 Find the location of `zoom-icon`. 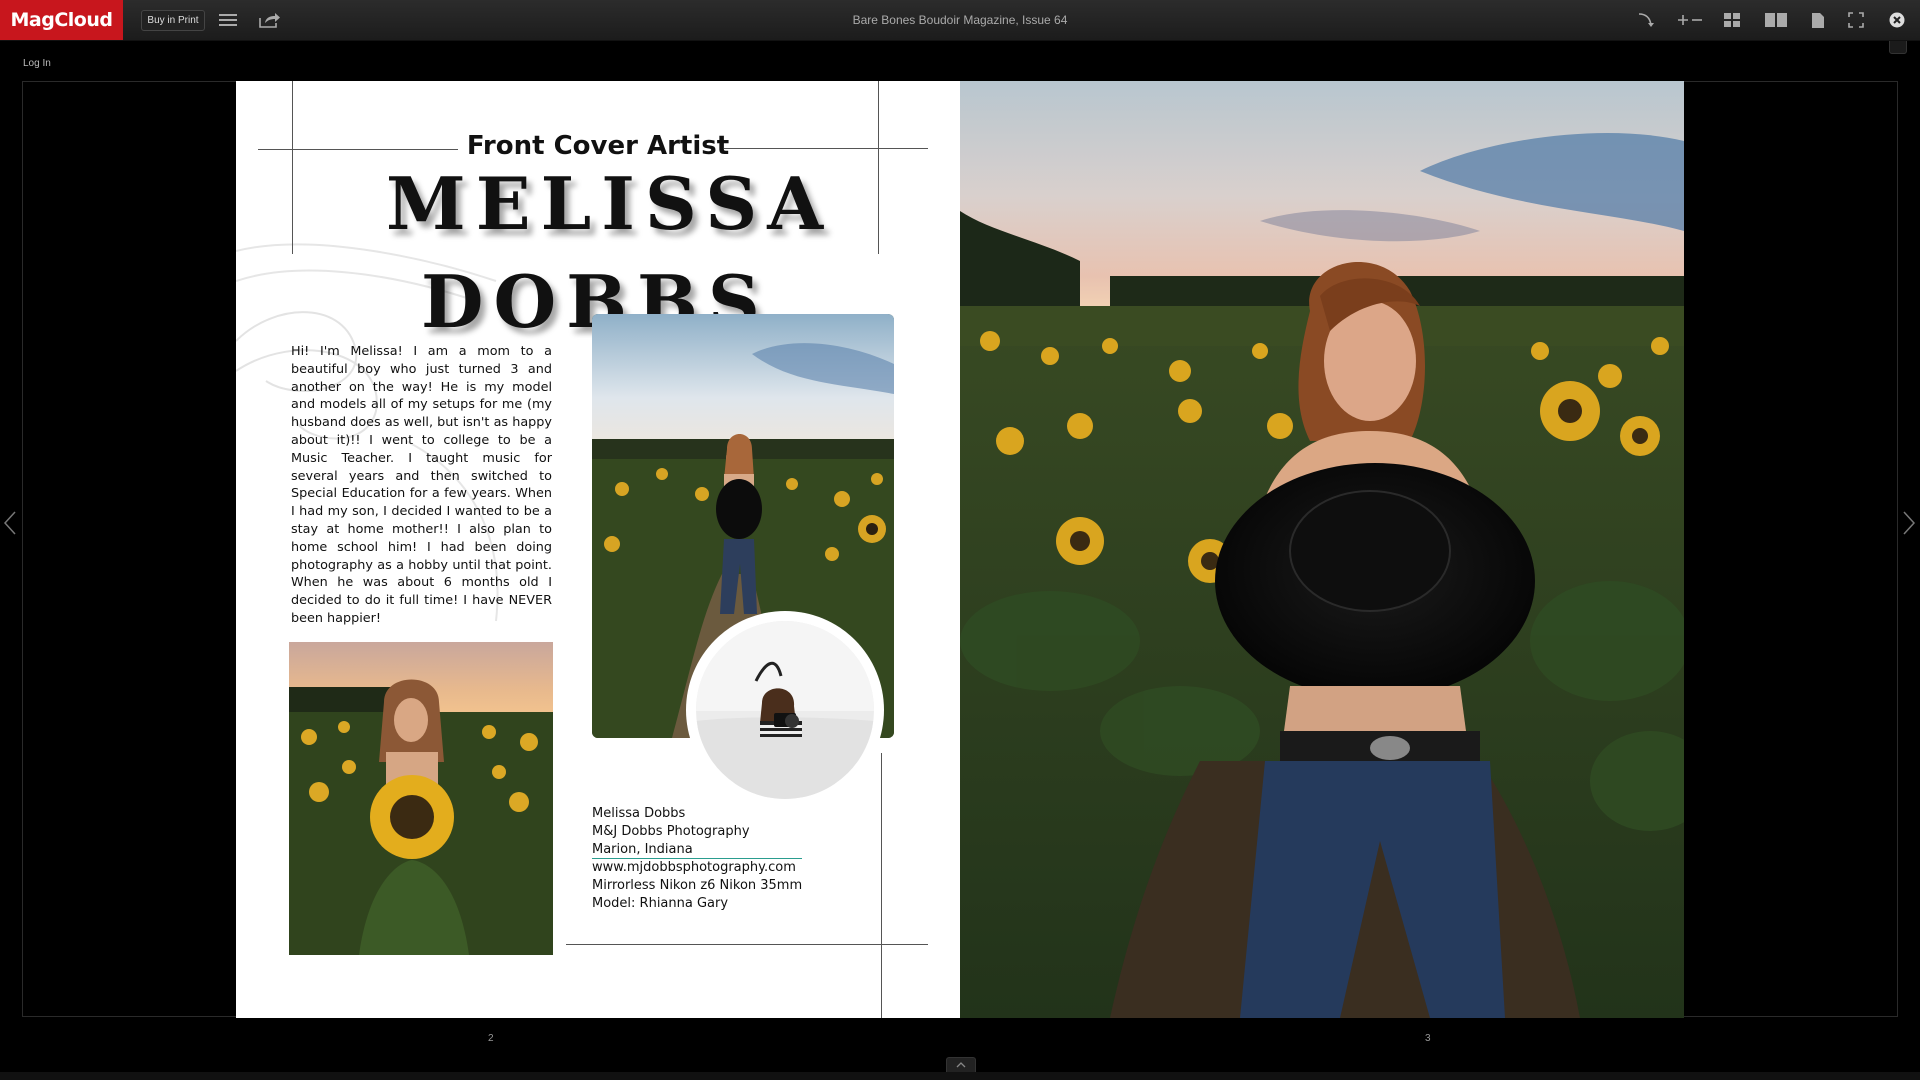

zoom-icon is located at coordinates (1690, 20).